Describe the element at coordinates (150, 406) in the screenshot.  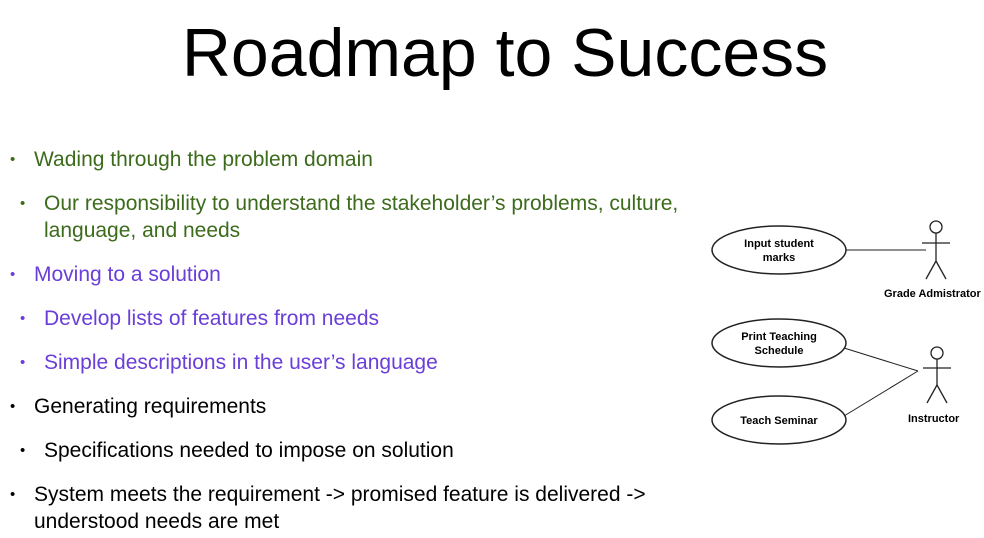
I see `bullet-text: Generating requirements` at that location.